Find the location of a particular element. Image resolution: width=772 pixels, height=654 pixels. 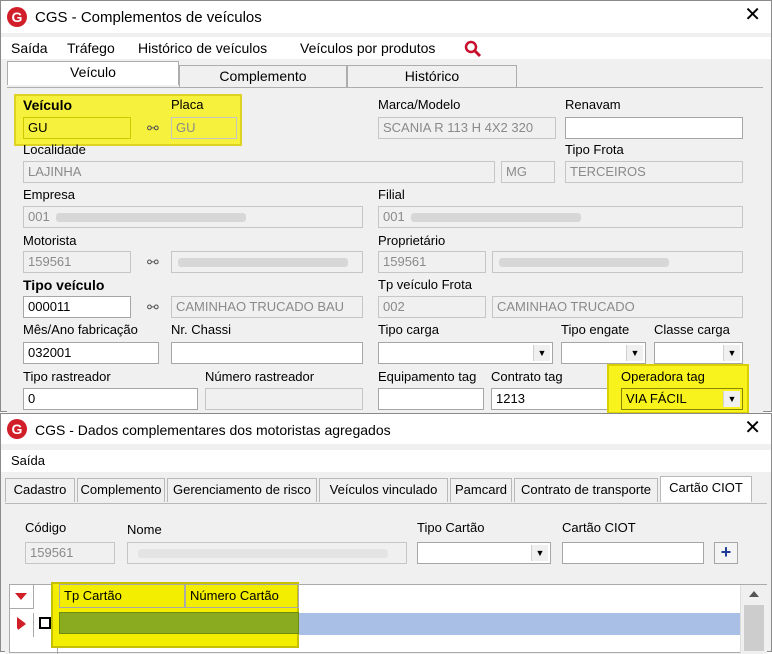

tipo-frota-label: Tipo Frota is located at coordinates (594, 149).